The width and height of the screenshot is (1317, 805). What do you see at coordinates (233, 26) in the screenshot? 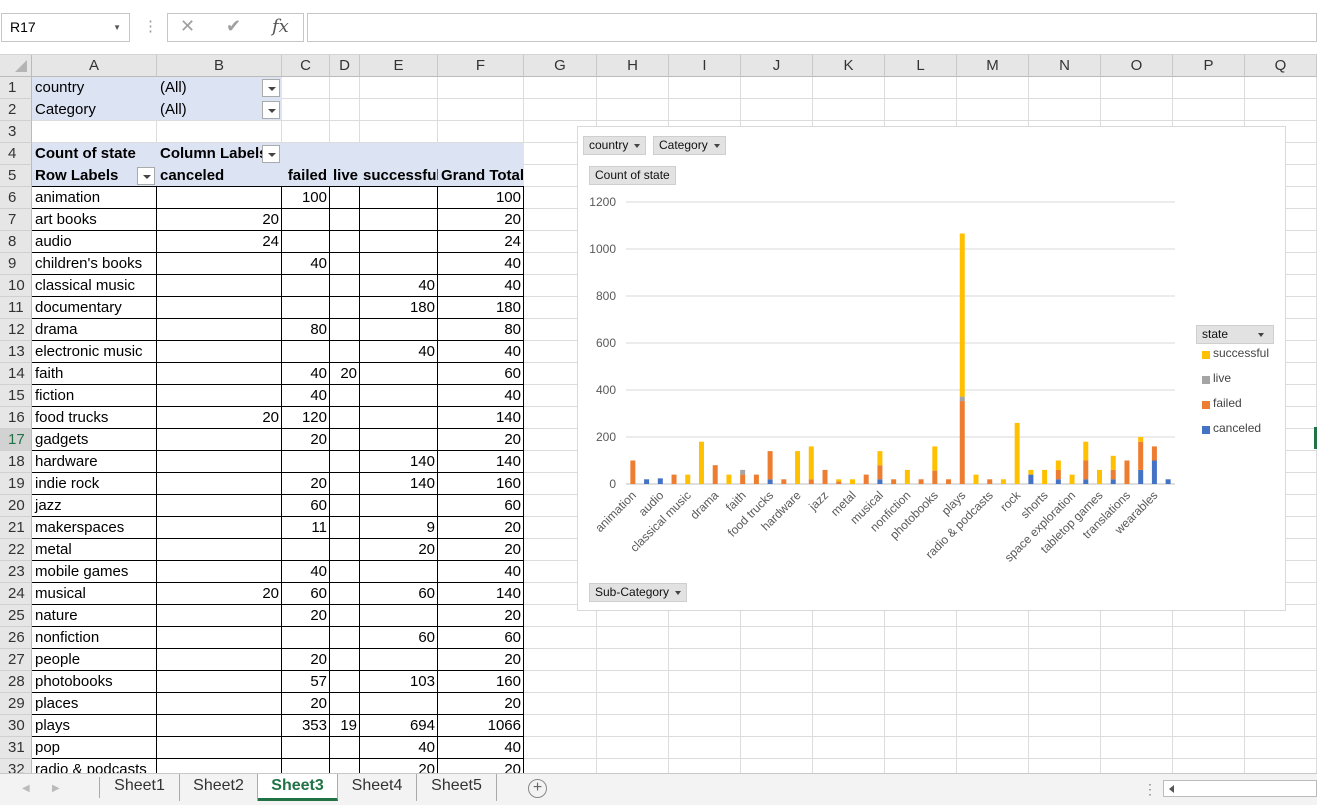
I see `confirm-icon: ✔` at bounding box center [233, 26].